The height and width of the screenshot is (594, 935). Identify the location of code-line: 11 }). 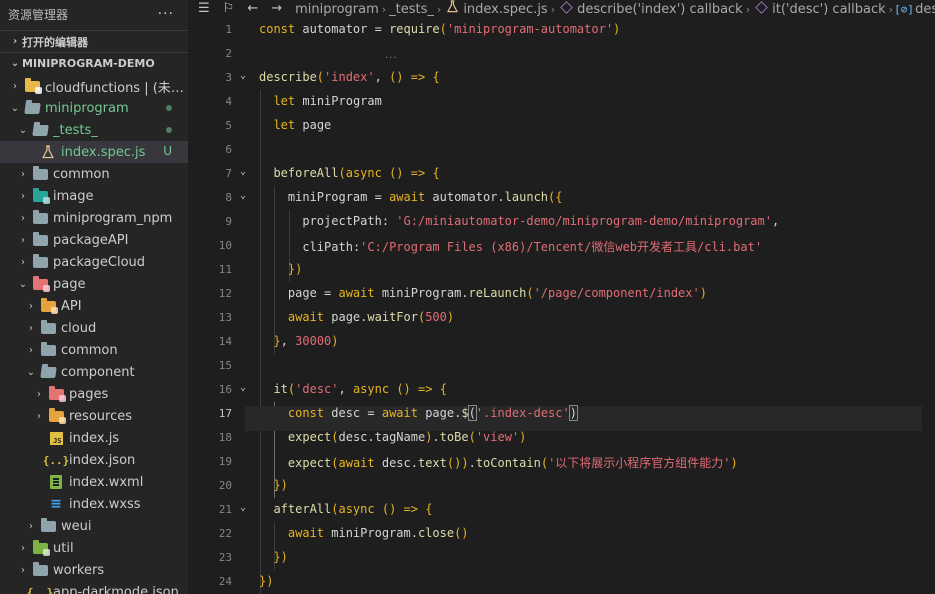
(561, 270).